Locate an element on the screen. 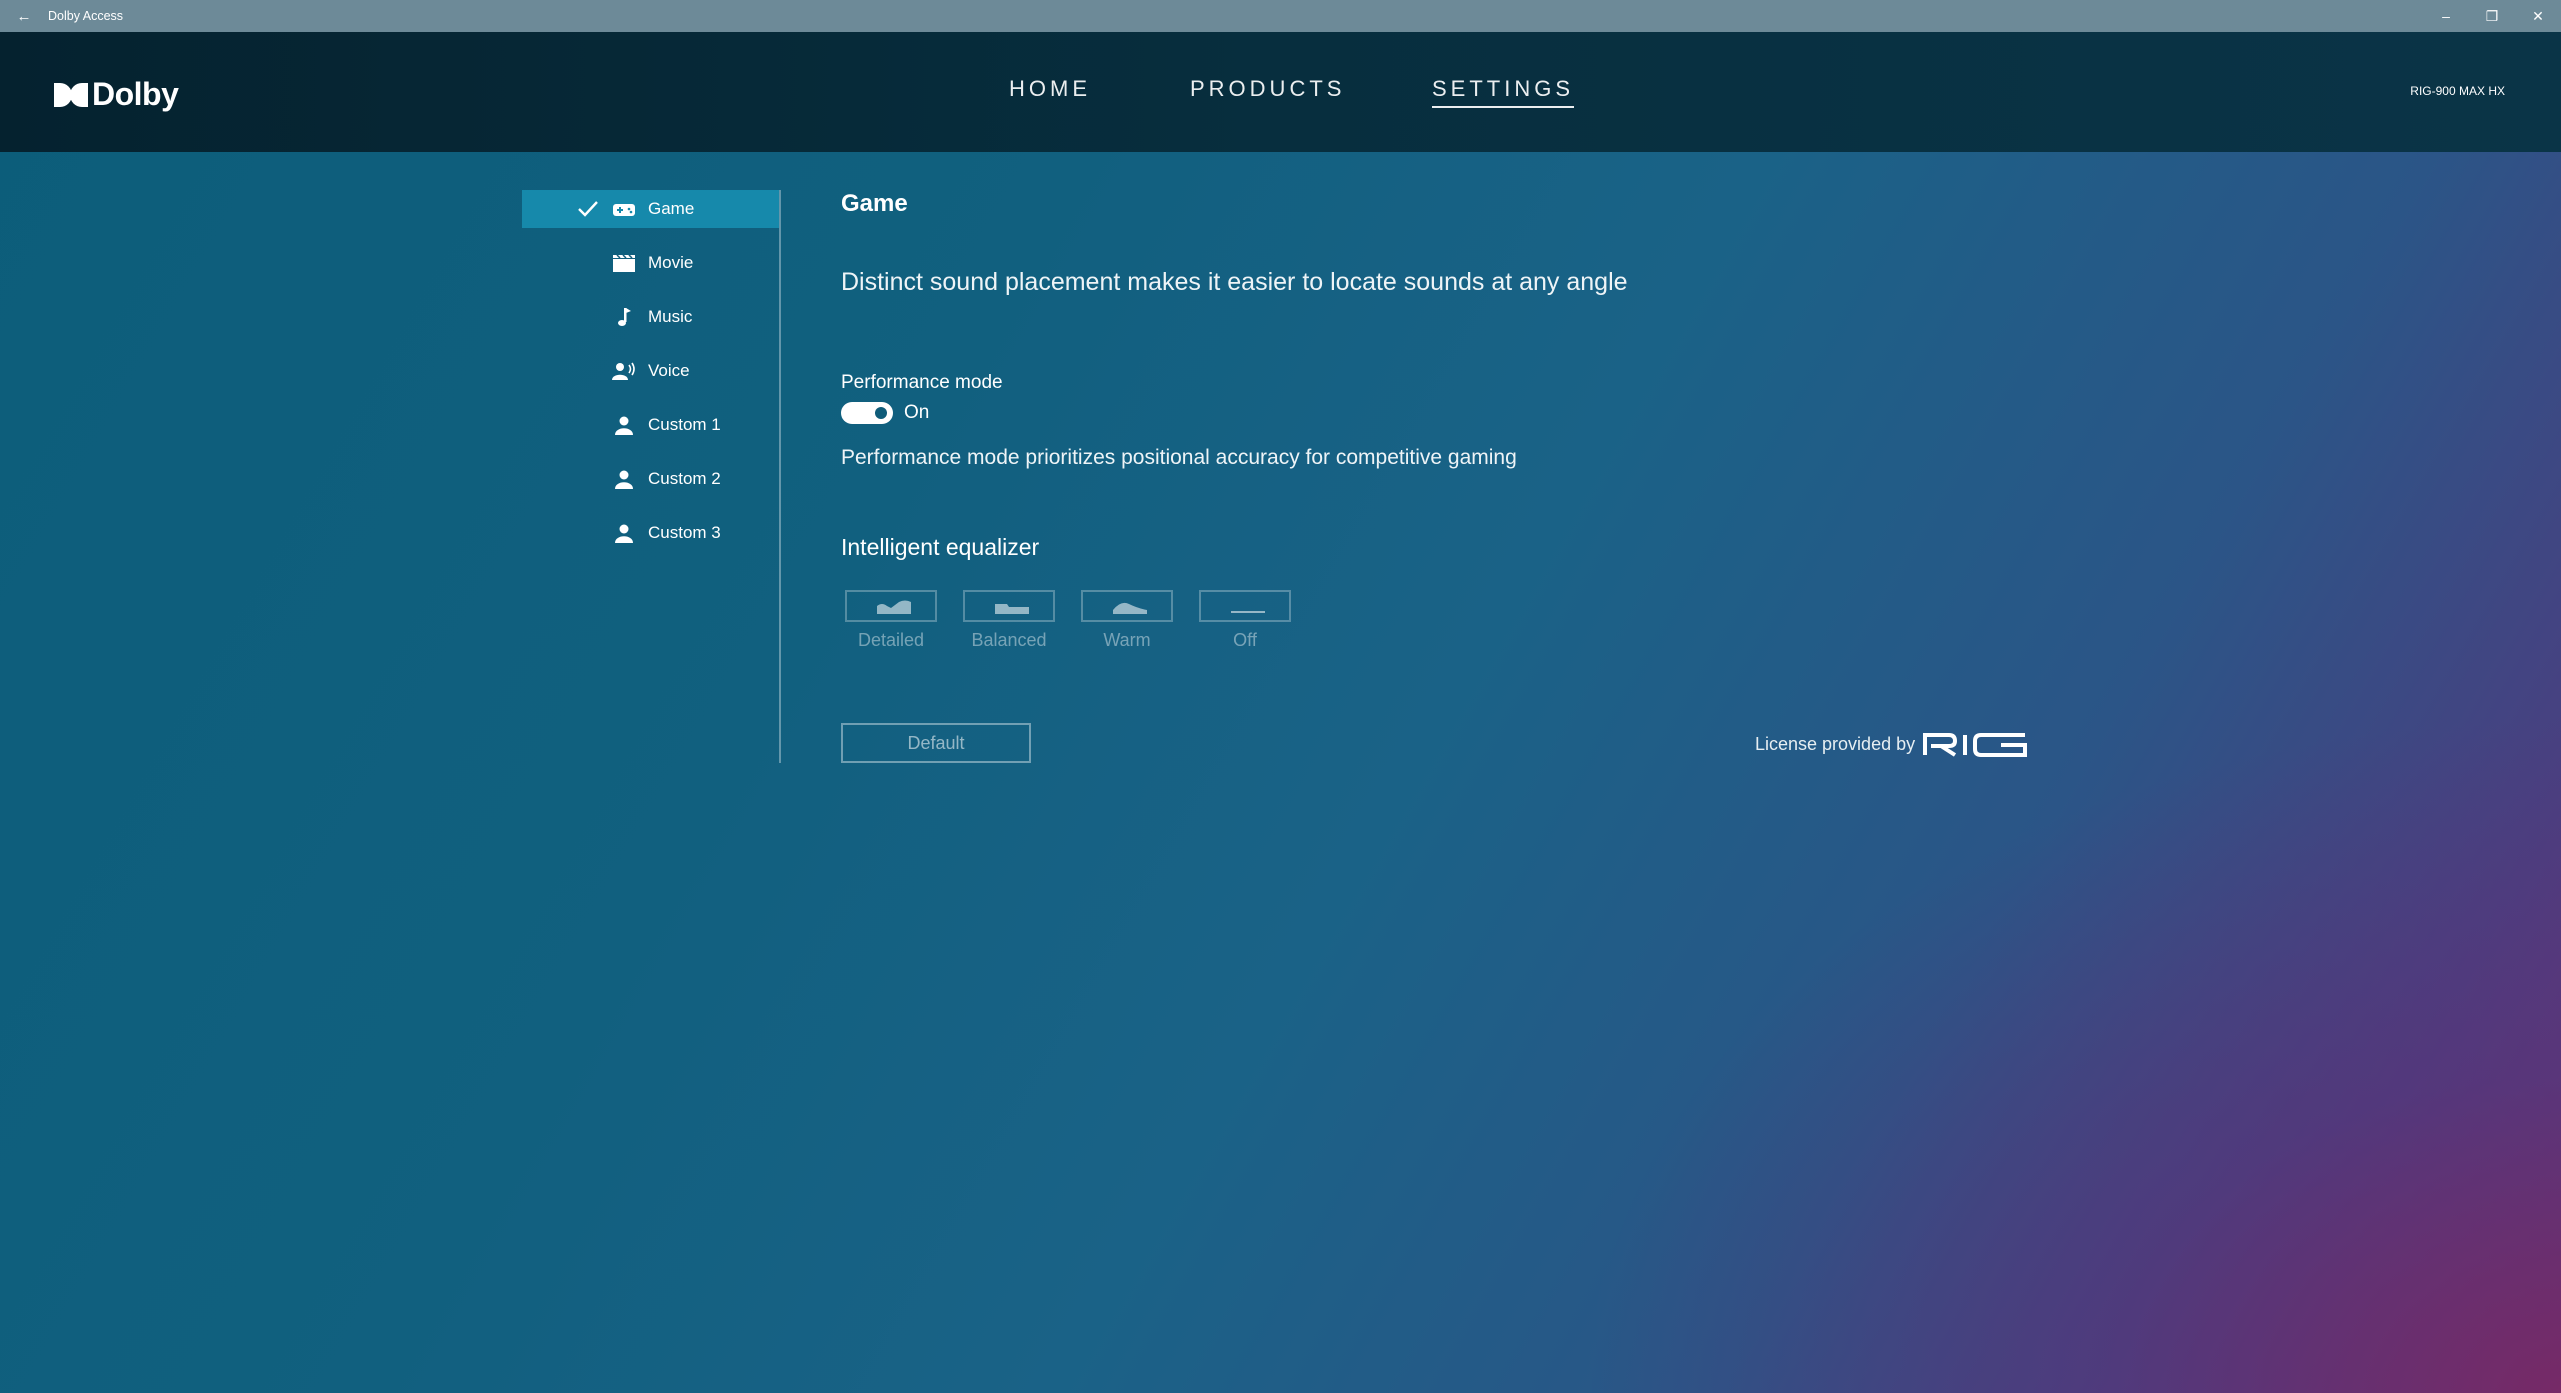  rig-logo is located at coordinates (1975, 745).